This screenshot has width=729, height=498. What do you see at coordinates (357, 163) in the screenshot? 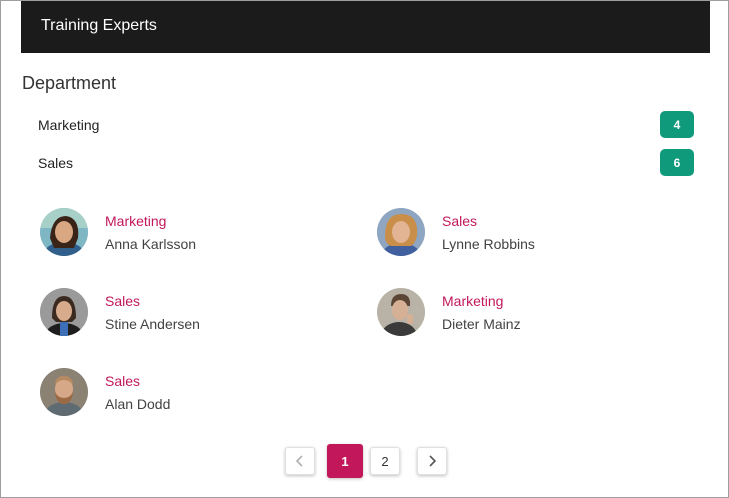
I see `department-item-sales: Sales 6` at bounding box center [357, 163].